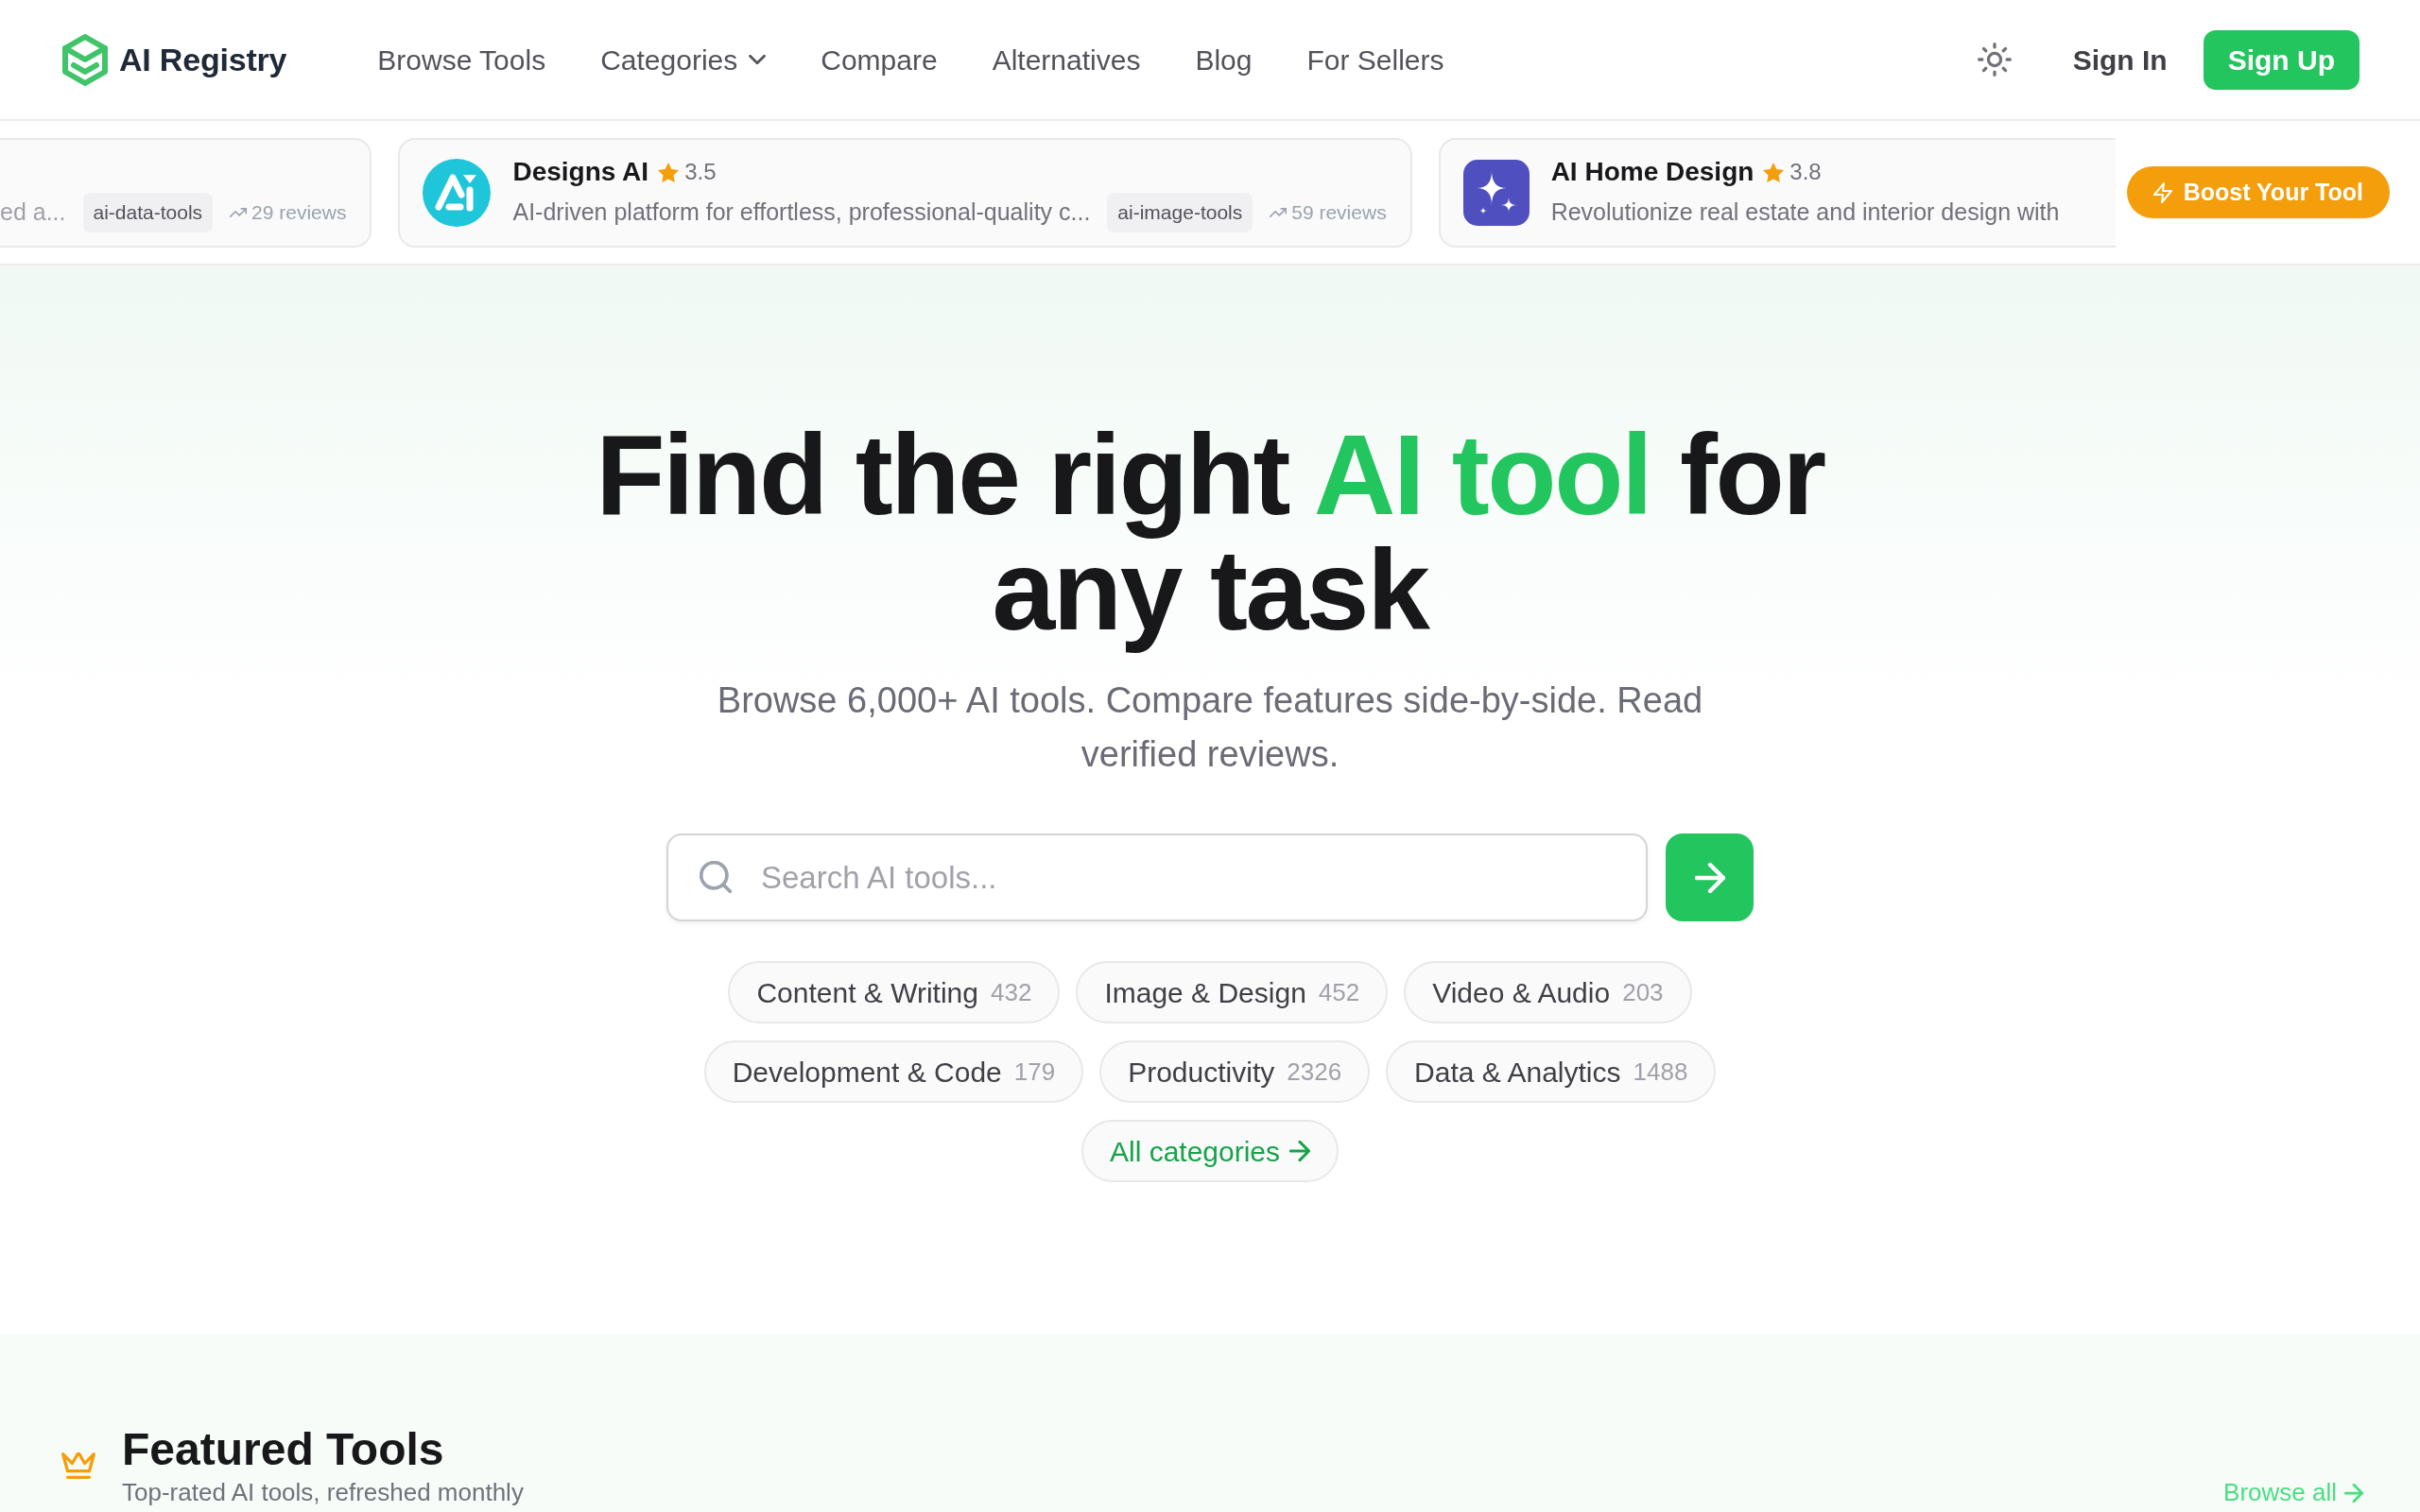 This screenshot has height=1512, width=2420. What do you see at coordinates (1339, 213) in the screenshot?
I see `review-count: 59 reviews` at bounding box center [1339, 213].